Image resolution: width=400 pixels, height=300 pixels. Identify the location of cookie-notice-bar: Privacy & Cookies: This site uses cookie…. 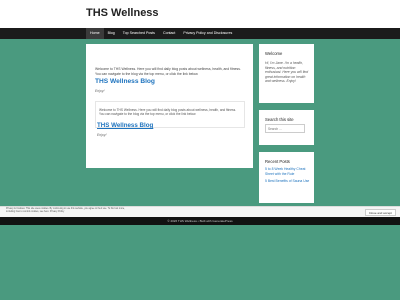
(200, 211).